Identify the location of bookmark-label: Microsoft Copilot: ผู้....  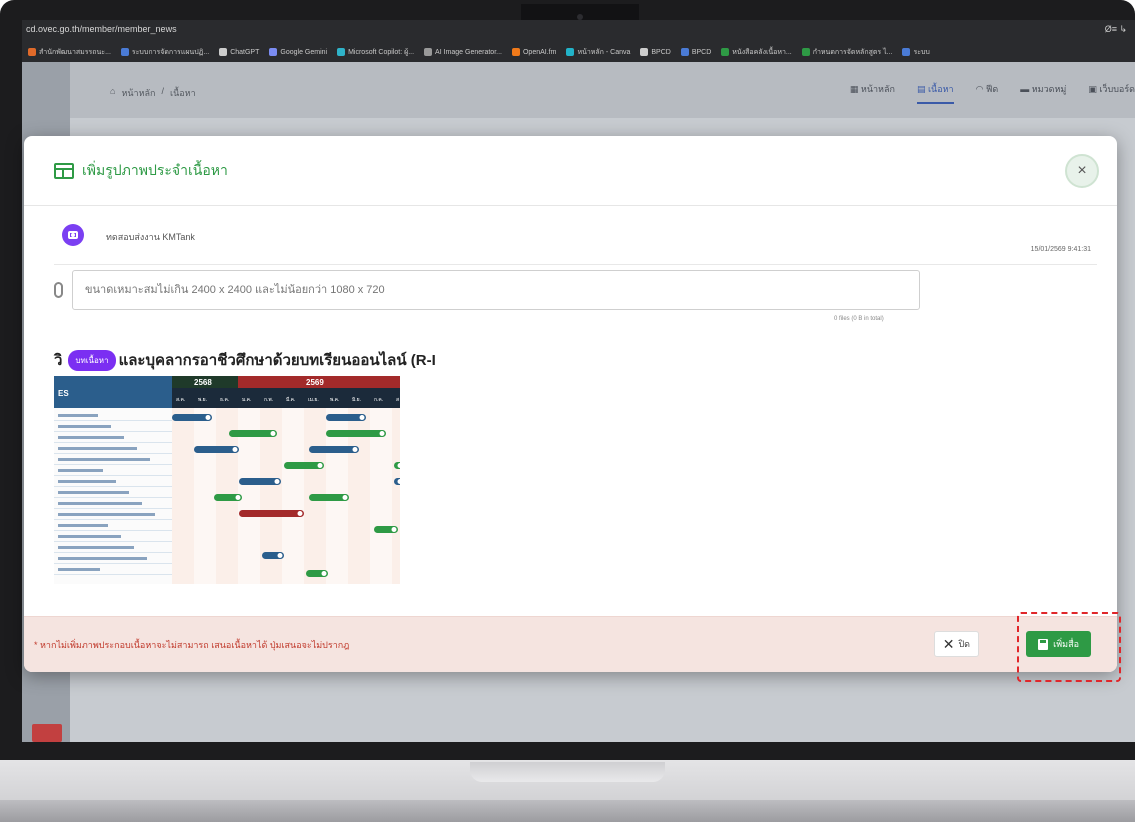
(381, 52).